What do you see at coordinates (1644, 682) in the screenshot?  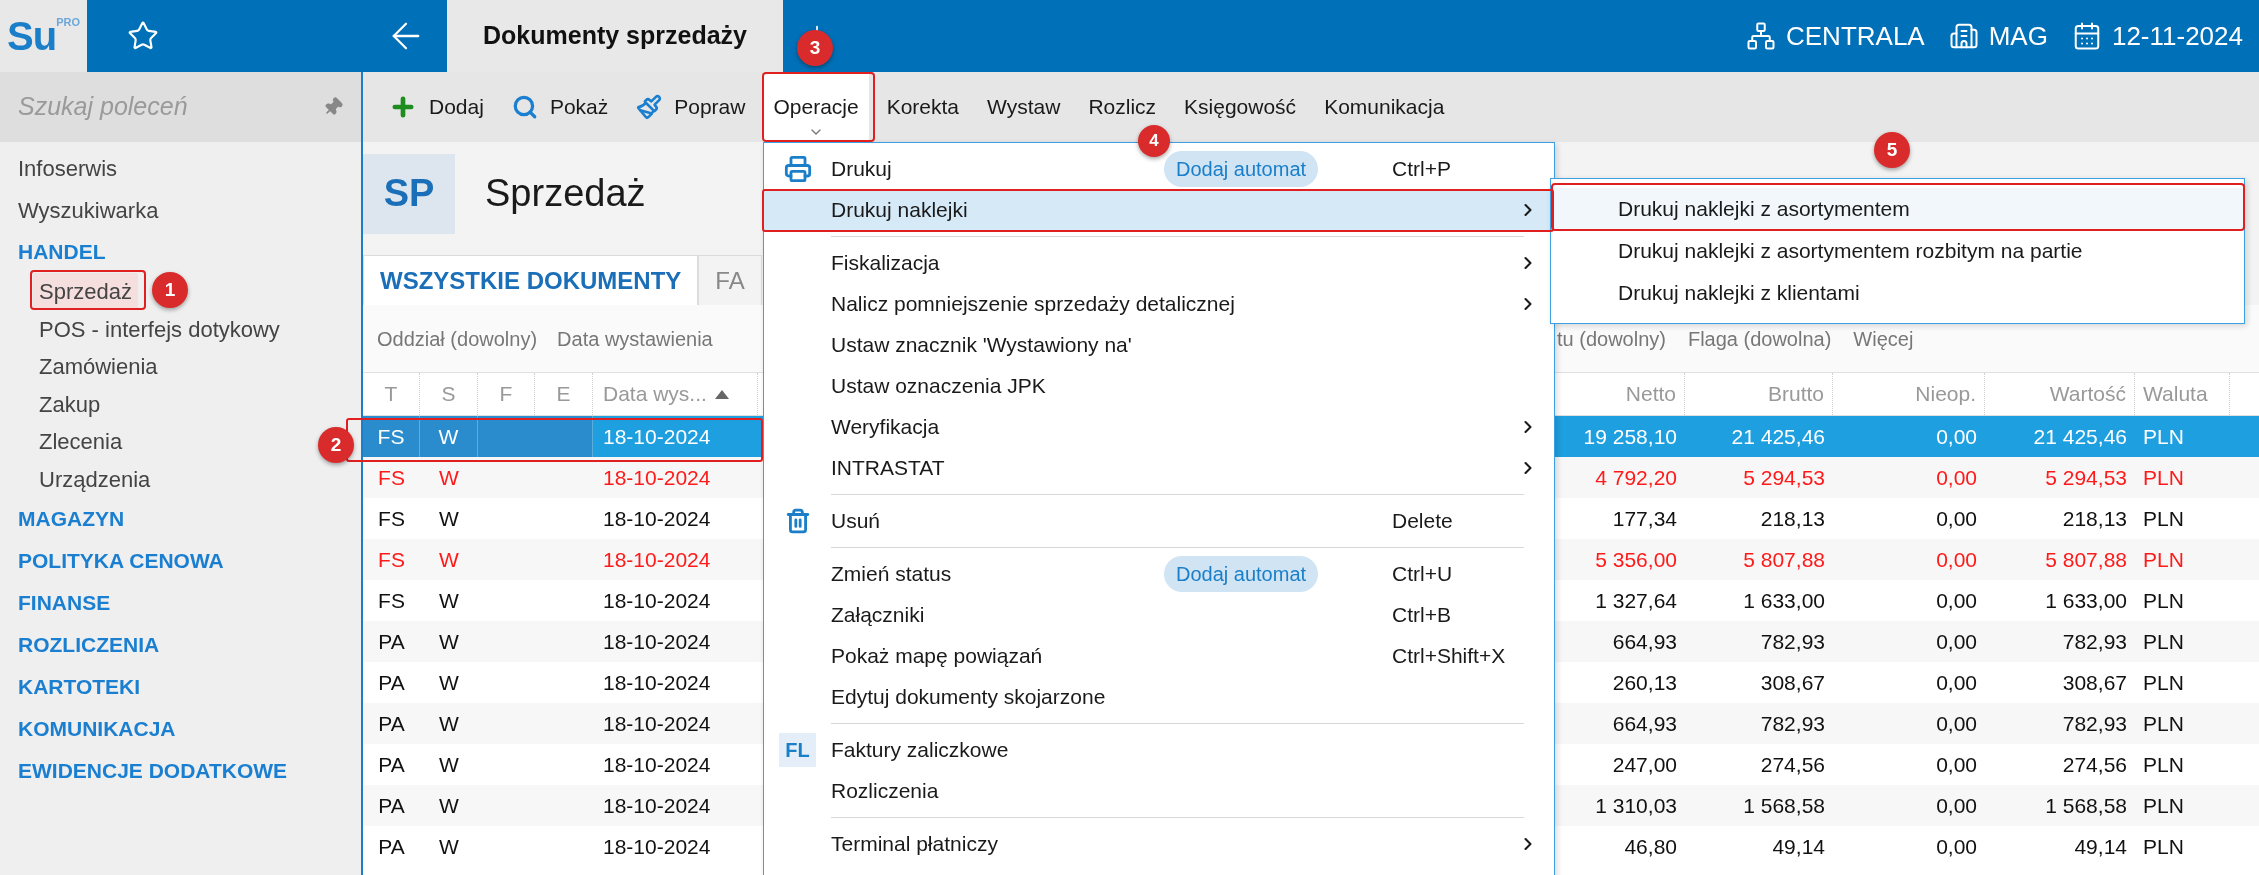 I see `table-cell-text: 260,13` at bounding box center [1644, 682].